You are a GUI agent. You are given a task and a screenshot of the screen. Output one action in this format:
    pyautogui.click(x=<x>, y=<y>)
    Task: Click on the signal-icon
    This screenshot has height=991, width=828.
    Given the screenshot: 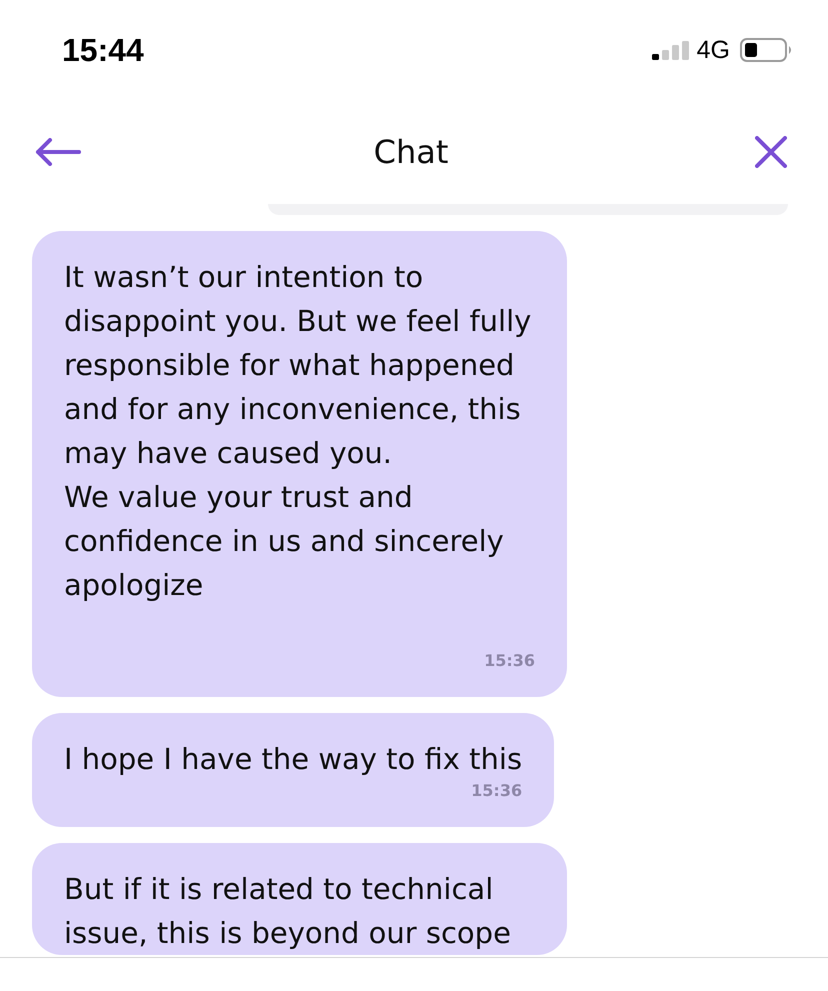 What is the action you would take?
    pyautogui.click(x=671, y=50)
    